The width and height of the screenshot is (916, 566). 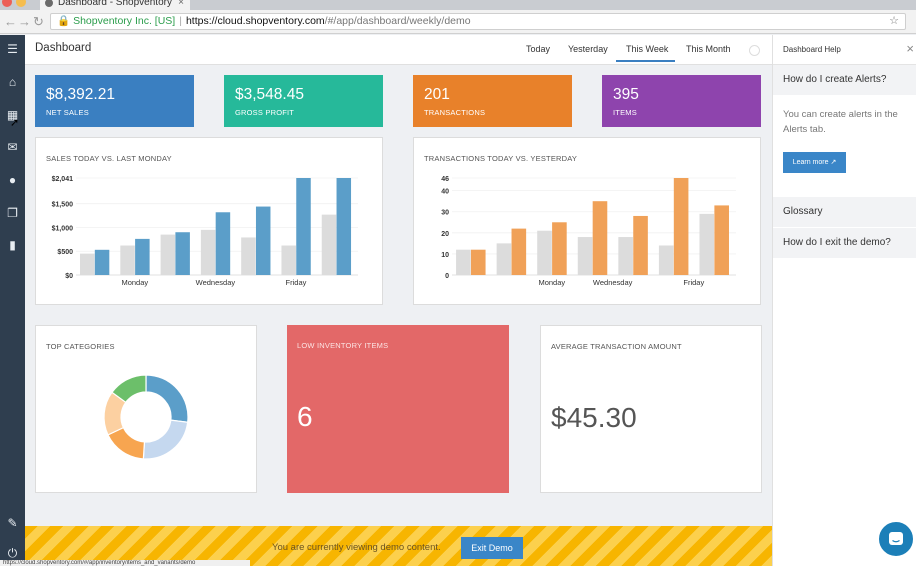 What do you see at coordinates (356, 547) in the screenshot?
I see `demo-banner-text: You are currently viewing demo content.` at bounding box center [356, 547].